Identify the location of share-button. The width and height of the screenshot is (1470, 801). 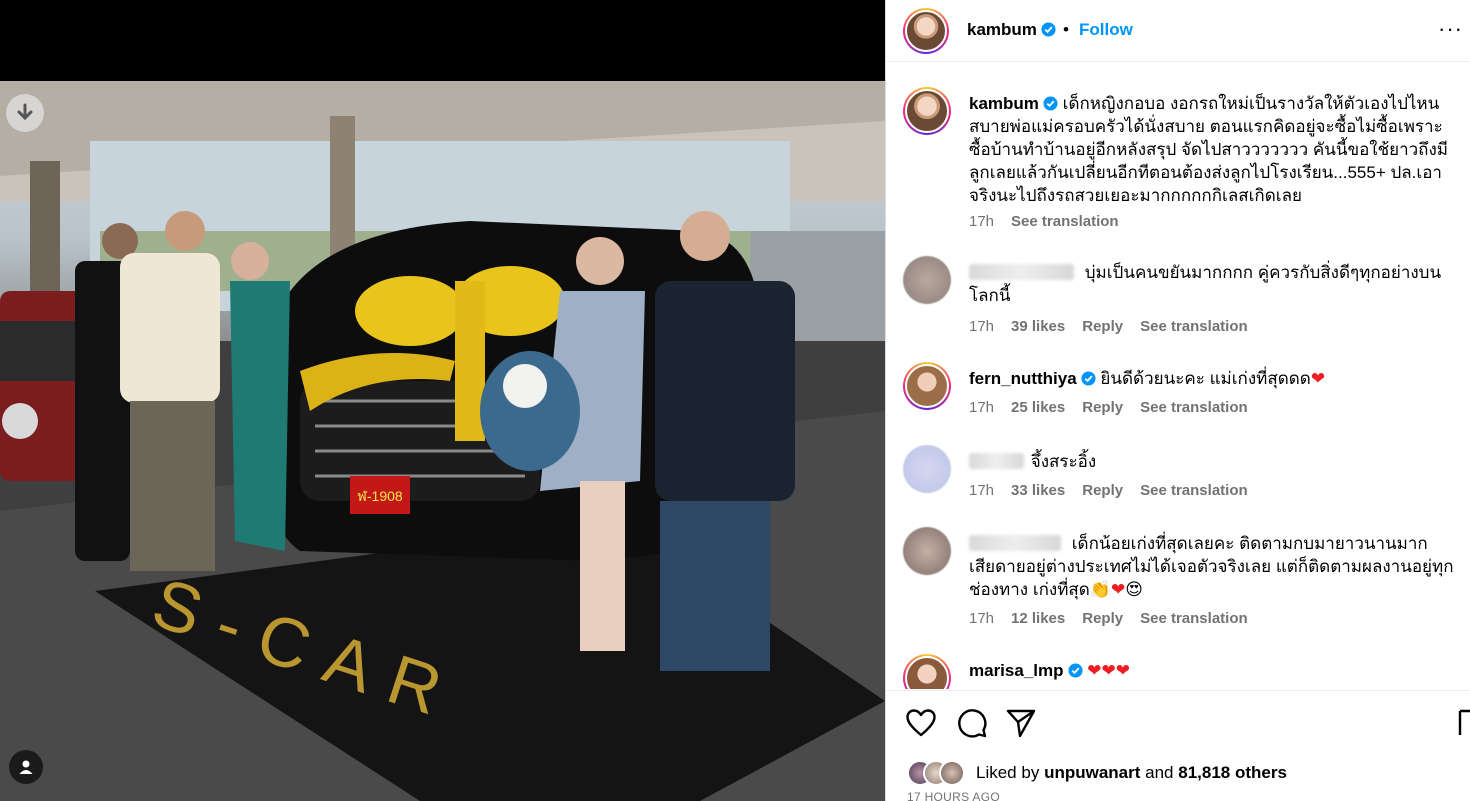
(1021, 723).